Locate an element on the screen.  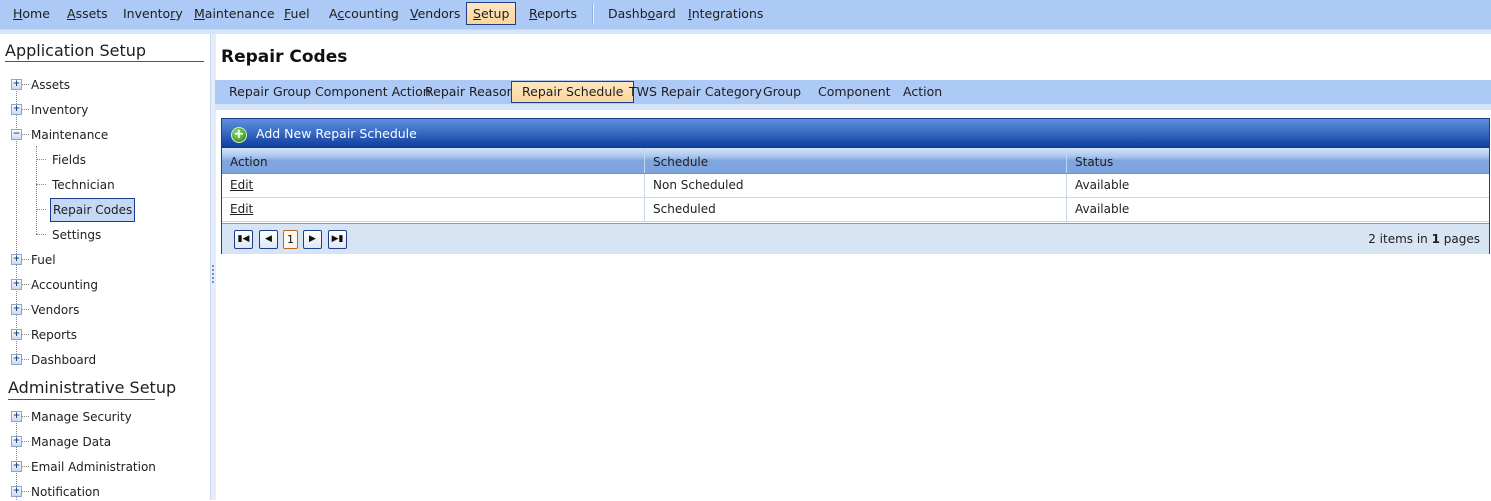
tree-item-label: Assets is located at coordinates (51, 85).